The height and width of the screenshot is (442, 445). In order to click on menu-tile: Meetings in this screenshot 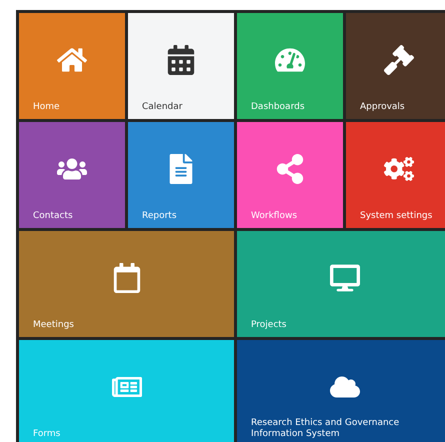, I will do `click(126, 284)`.